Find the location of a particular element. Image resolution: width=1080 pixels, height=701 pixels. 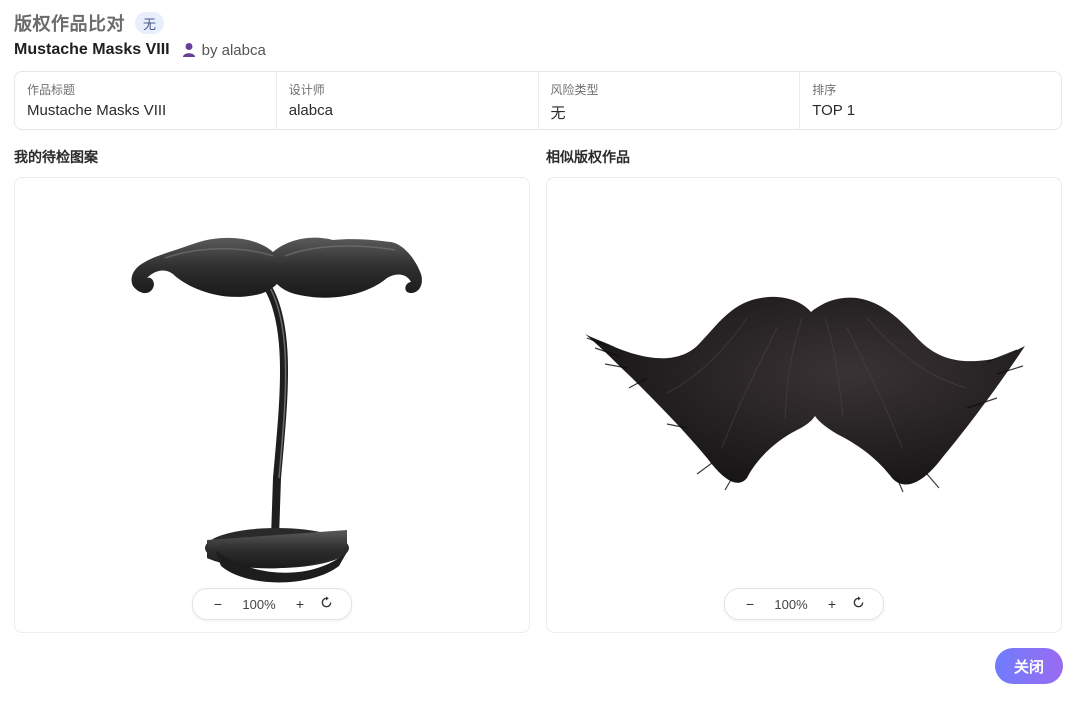

info-value: Mustache Masks VIII is located at coordinates (97, 110).